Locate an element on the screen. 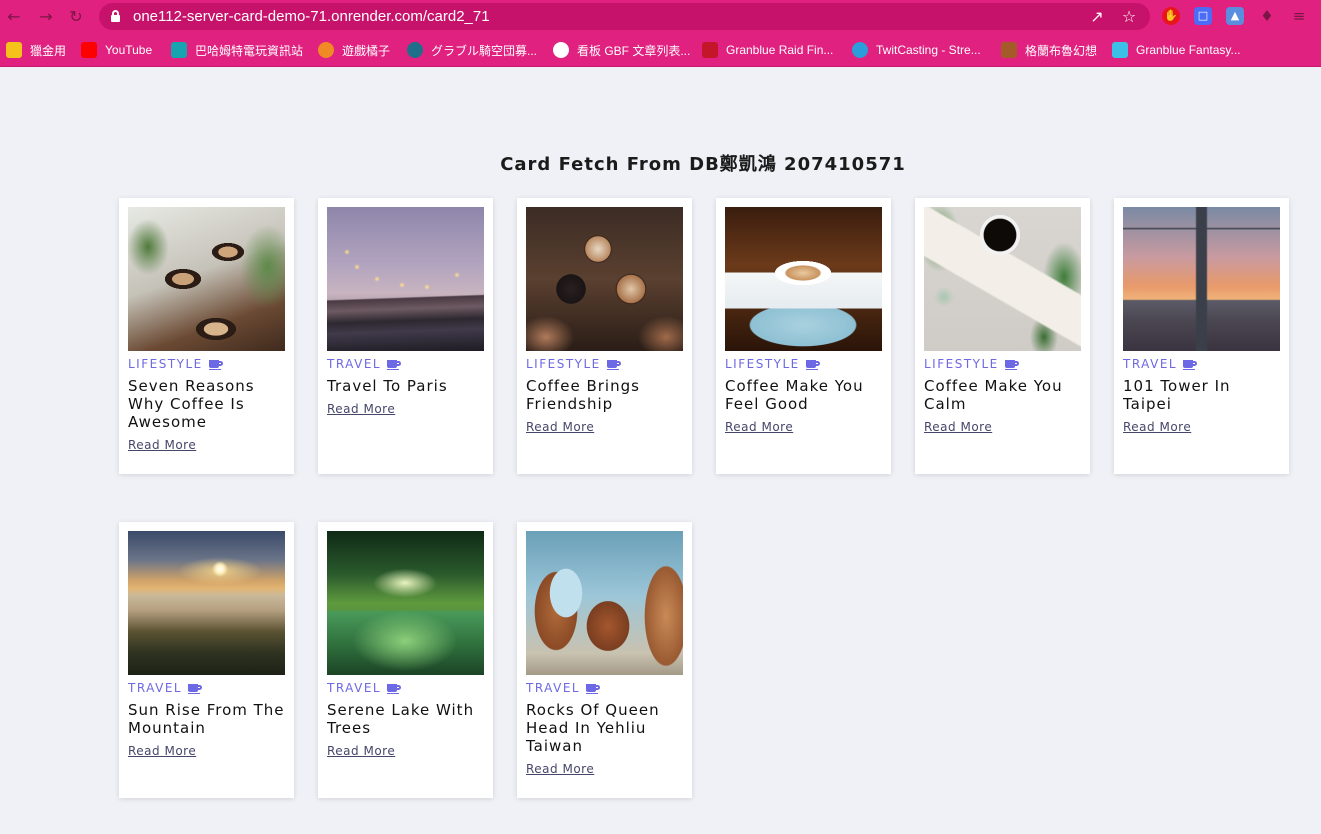 This screenshot has width=1321, height=834. card: TRAVEL Serene Lake With Trees Read More is located at coordinates (405, 660).